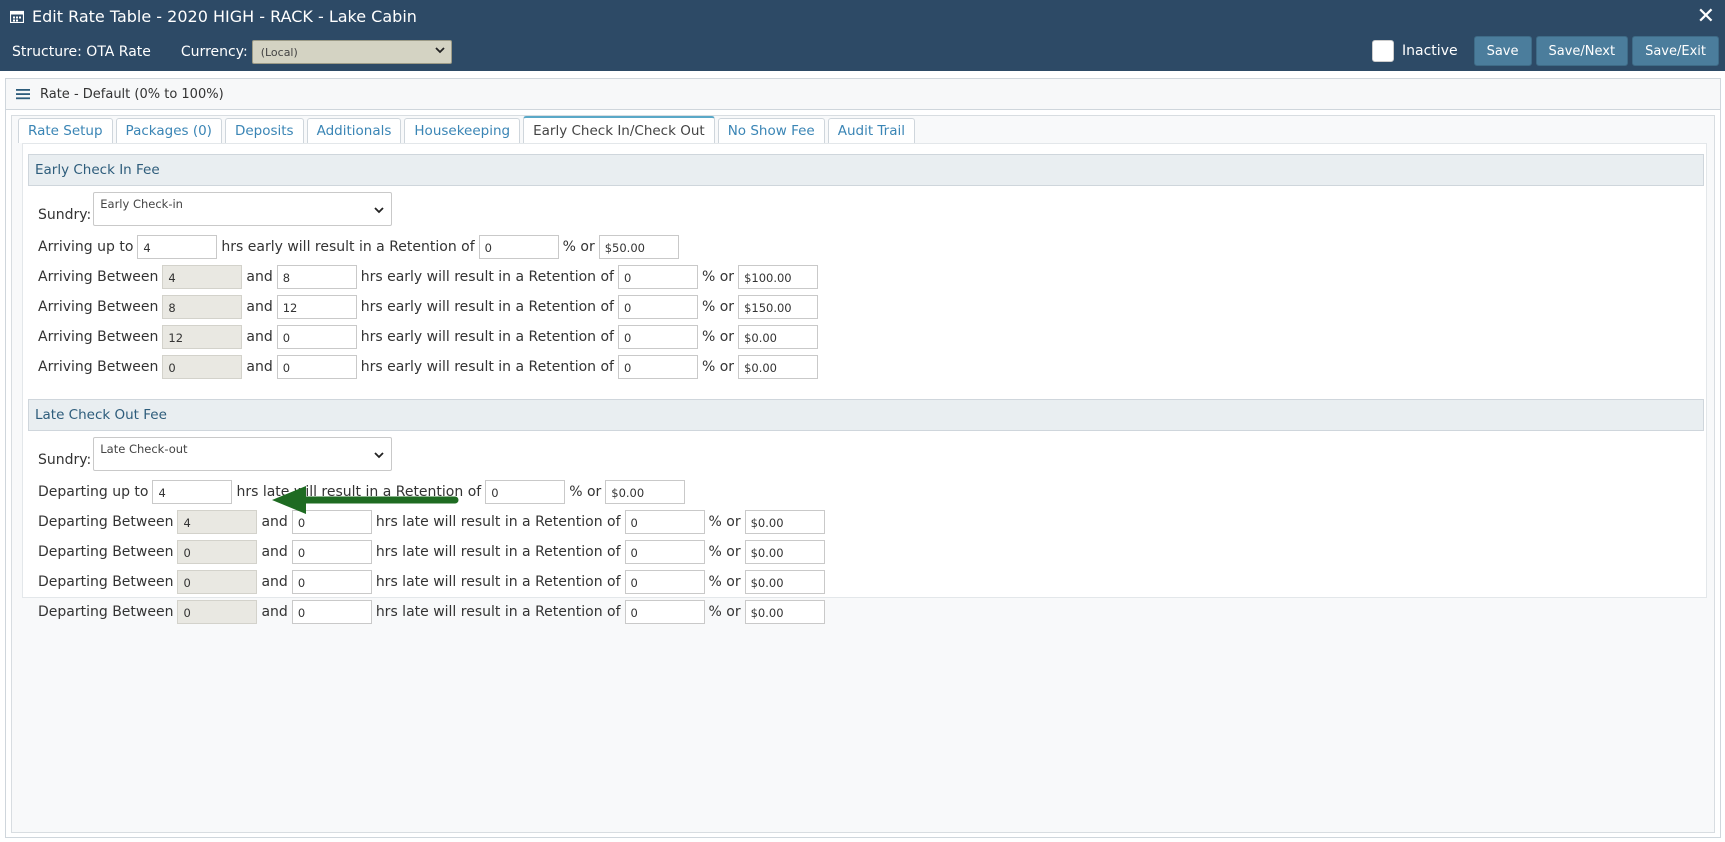  Describe the element at coordinates (65, 460) in the screenshot. I see `late-sundry-label: Sundry:` at that location.